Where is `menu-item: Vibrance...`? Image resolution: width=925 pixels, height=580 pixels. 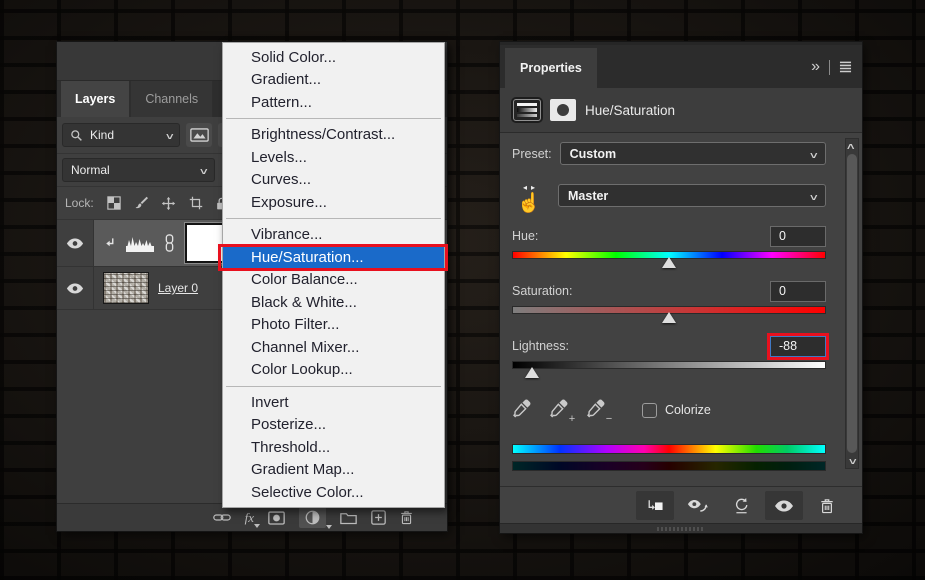
menu-item: Vibrance... is located at coordinates (333, 235).